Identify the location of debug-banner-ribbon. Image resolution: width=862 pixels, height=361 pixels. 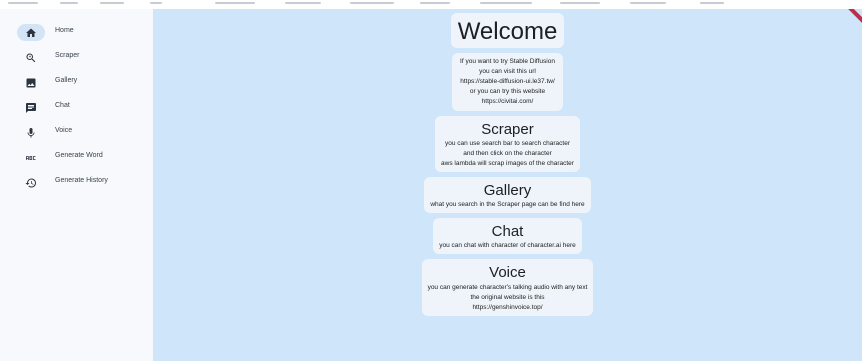
(854, 17).